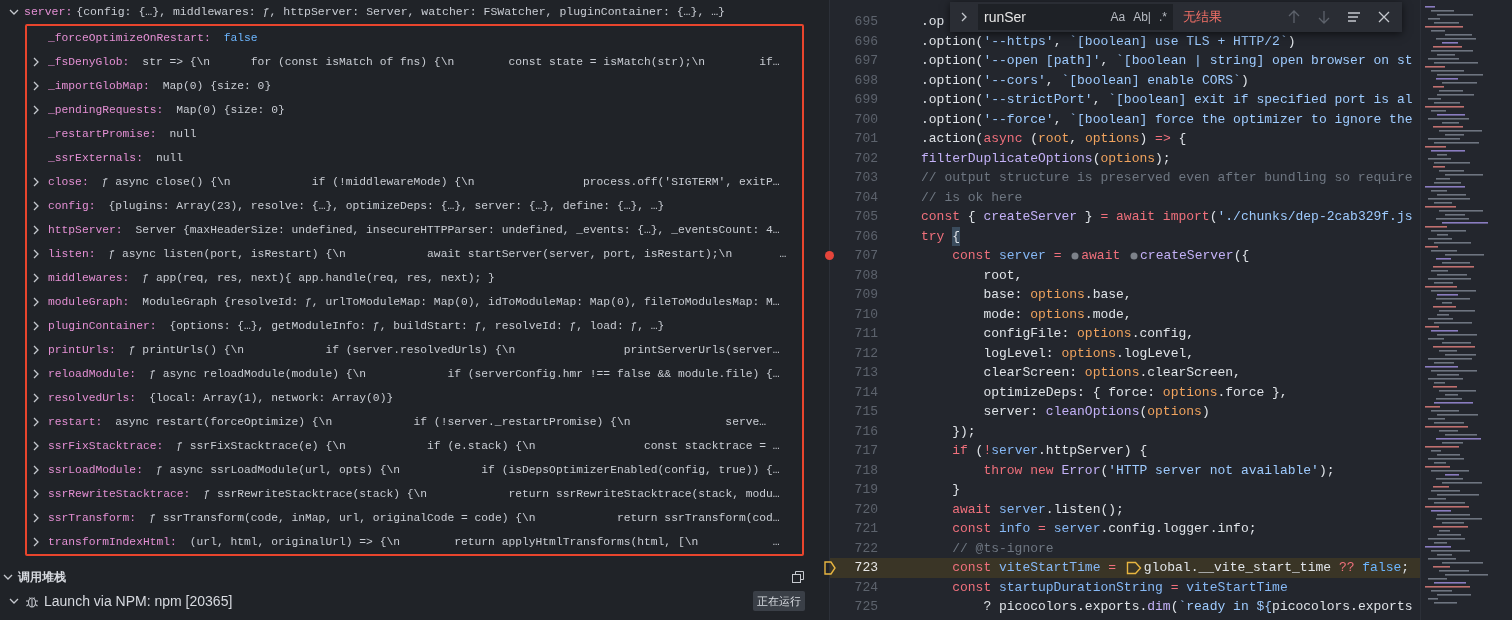 Image resolution: width=1512 pixels, height=620 pixels. What do you see at coordinates (1002, 548) in the screenshot?
I see `code-token: // @ts-ignore` at bounding box center [1002, 548].